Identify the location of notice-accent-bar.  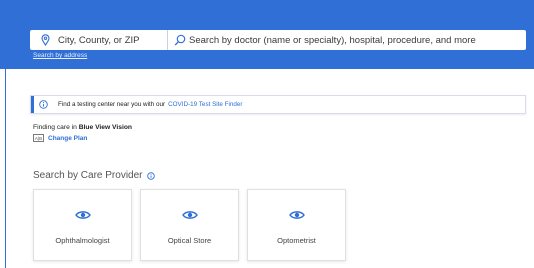
(32, 104).